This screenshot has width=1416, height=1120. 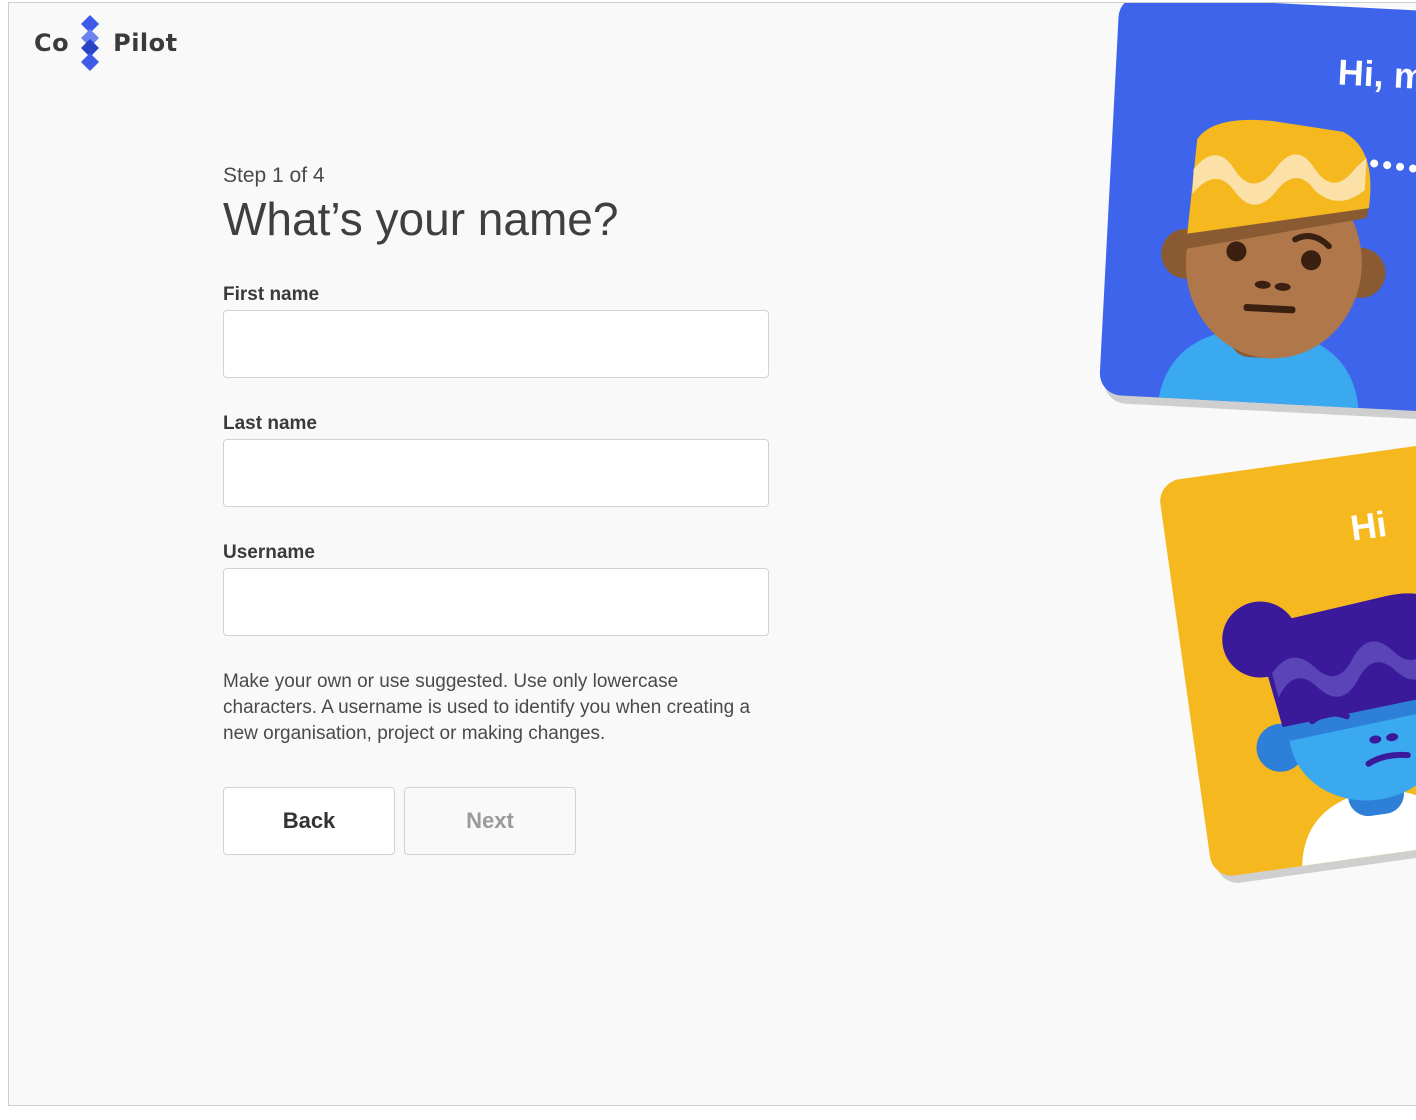 I want to click on greeting-card-1: Hi, m, so click(x=1257, y=212).